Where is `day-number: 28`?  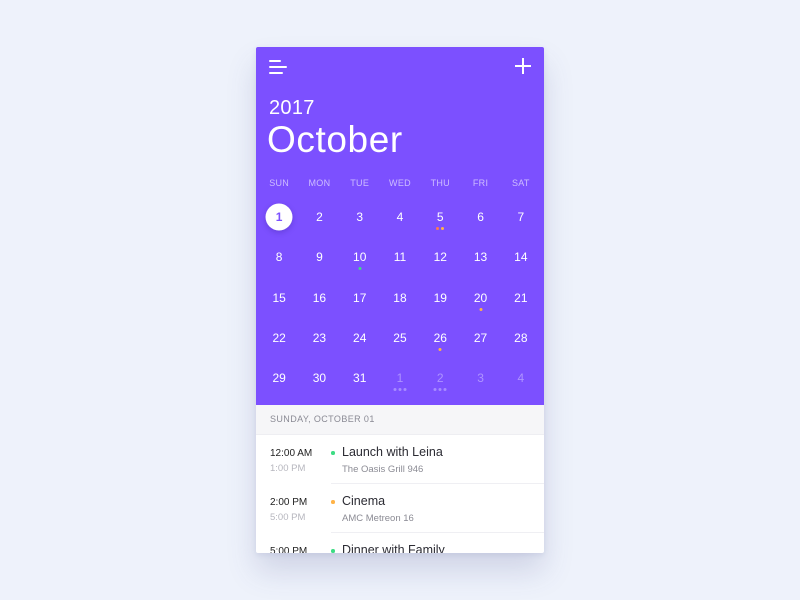 day-number: 28 is located at coordinates (521, 337).